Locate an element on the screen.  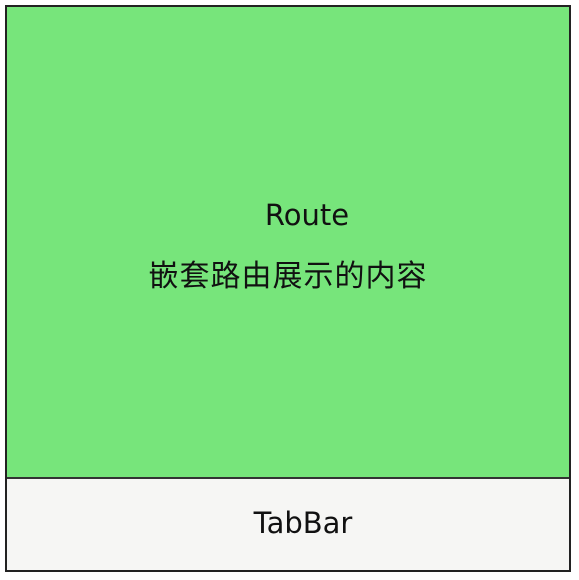
route-description: 嵌套路由展示的内容 is located at coordinates (288, 276).